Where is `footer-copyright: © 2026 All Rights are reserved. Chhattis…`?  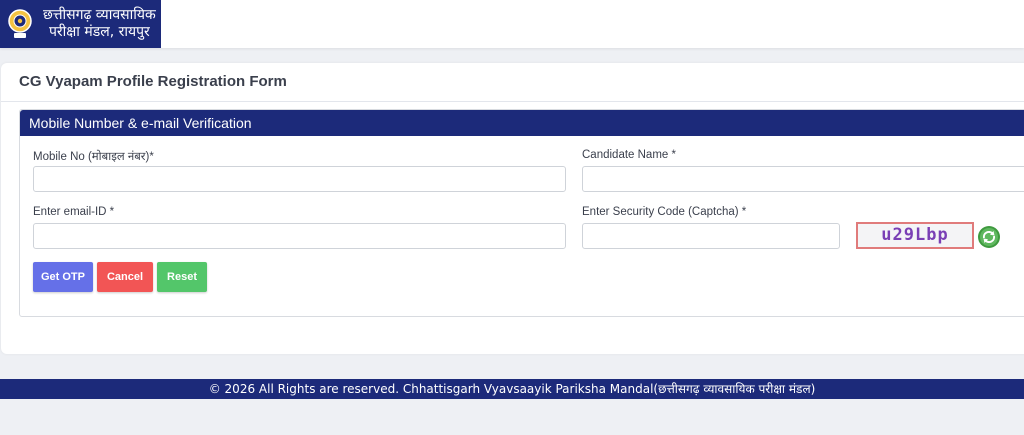
footer-copyright: © 2026 All Rights are reserved. Chhattis… is located at coordinates (512, 389).